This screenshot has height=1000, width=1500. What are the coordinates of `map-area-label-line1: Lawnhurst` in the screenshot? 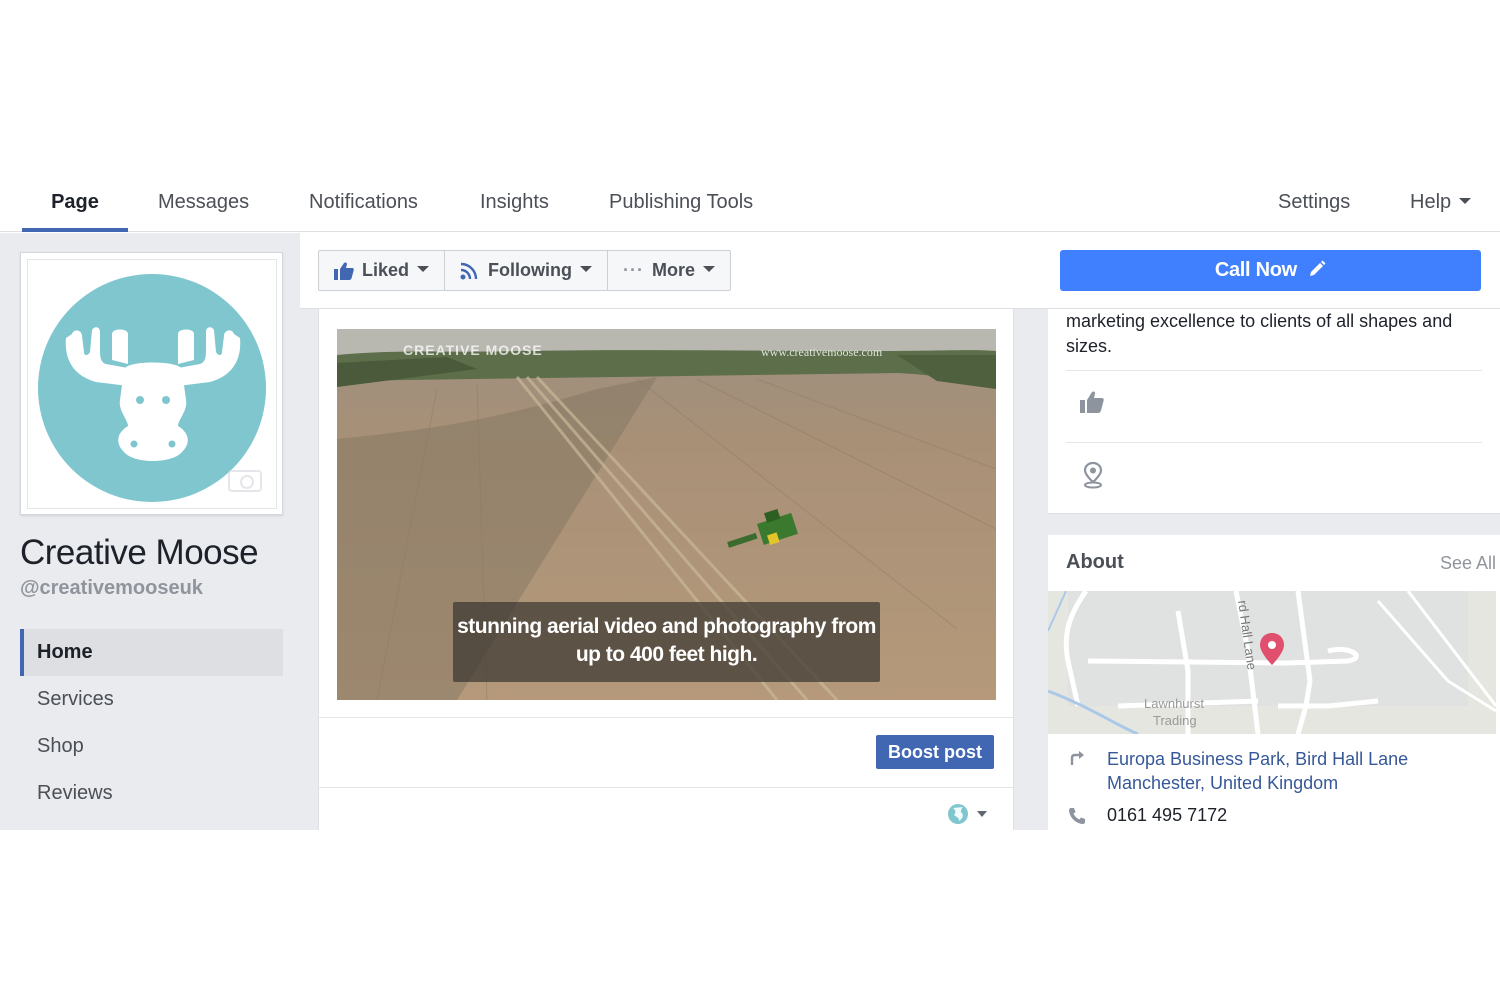 It's located at (1174, 703).